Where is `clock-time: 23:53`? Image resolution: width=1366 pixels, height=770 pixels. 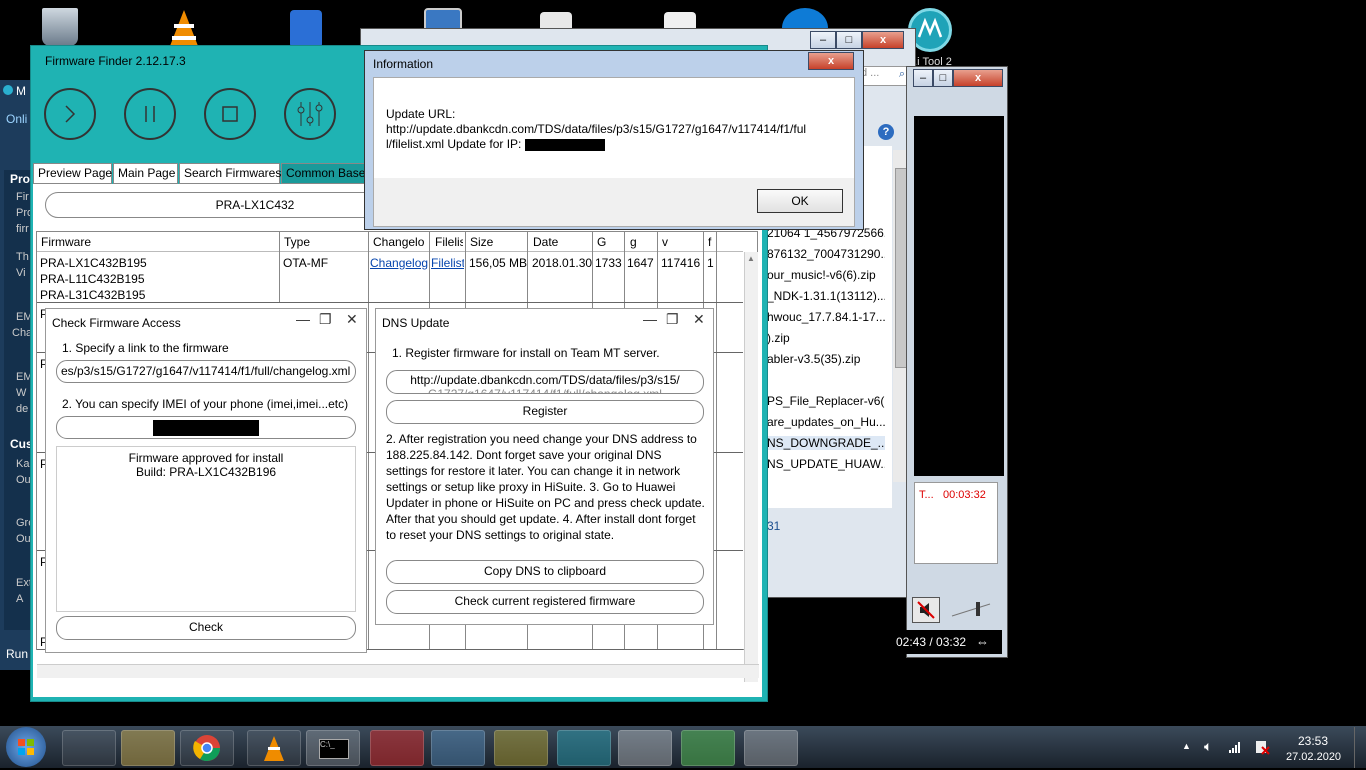
clock-time: 23:53 is located at coordinates (1313, 741).